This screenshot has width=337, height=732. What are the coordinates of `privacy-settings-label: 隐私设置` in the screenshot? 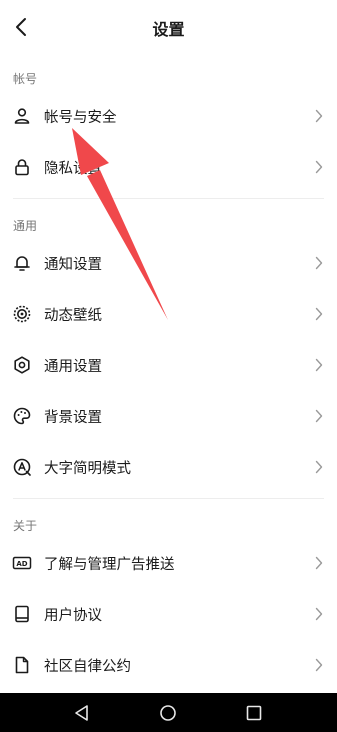 It's located at (73, 169).